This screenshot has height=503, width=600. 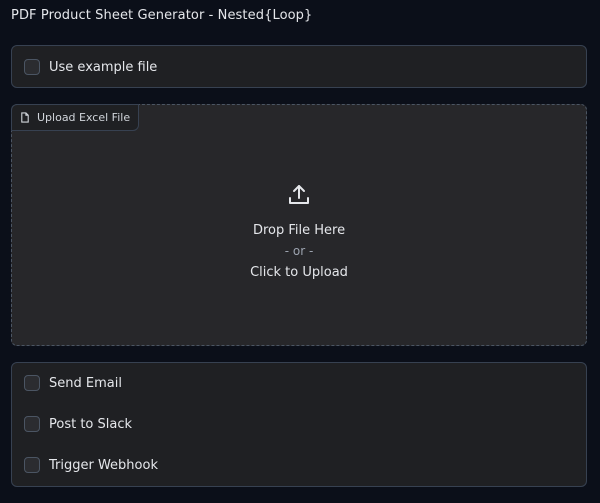 I want to click on trigger-webhook-row: Trigger Webhook, so click(x=91, y=465).